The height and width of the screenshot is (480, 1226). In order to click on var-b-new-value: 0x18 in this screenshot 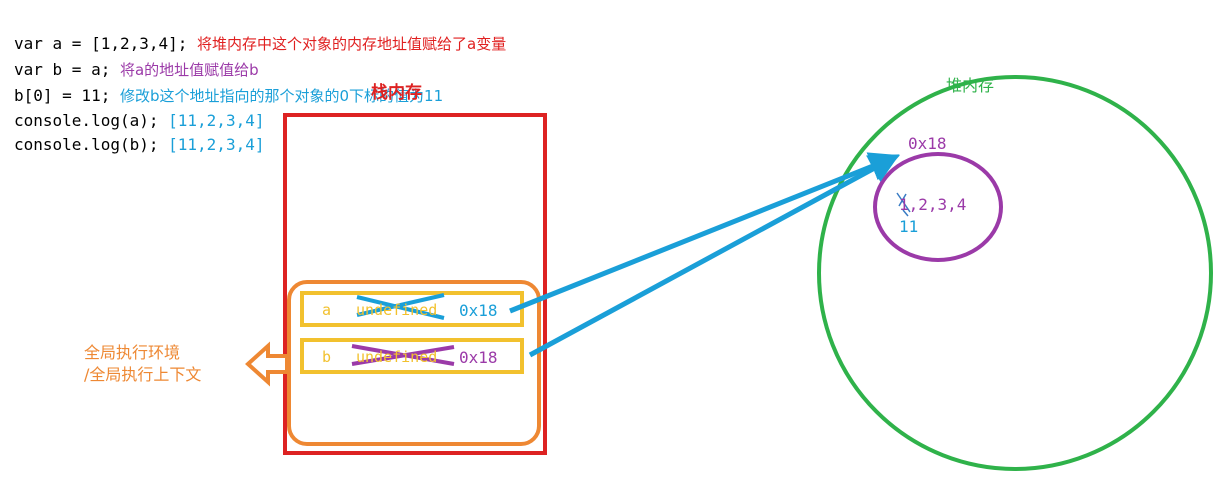, I will do `click(478, 357)`.